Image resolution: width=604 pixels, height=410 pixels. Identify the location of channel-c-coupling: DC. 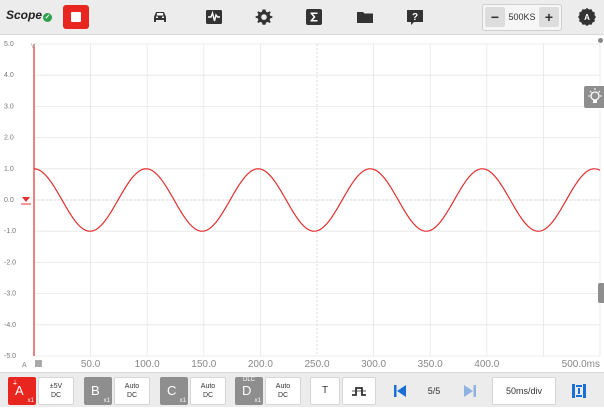
(208, 395).